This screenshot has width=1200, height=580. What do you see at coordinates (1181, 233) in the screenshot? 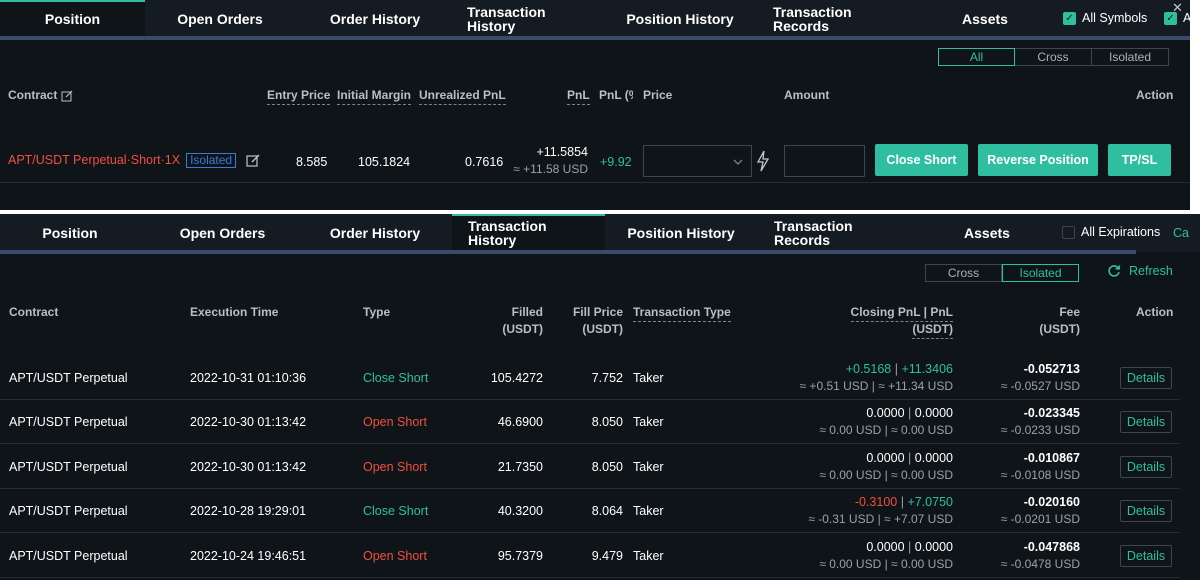
I see `cancel-link: Ca` at bounding box center [1181, 233].